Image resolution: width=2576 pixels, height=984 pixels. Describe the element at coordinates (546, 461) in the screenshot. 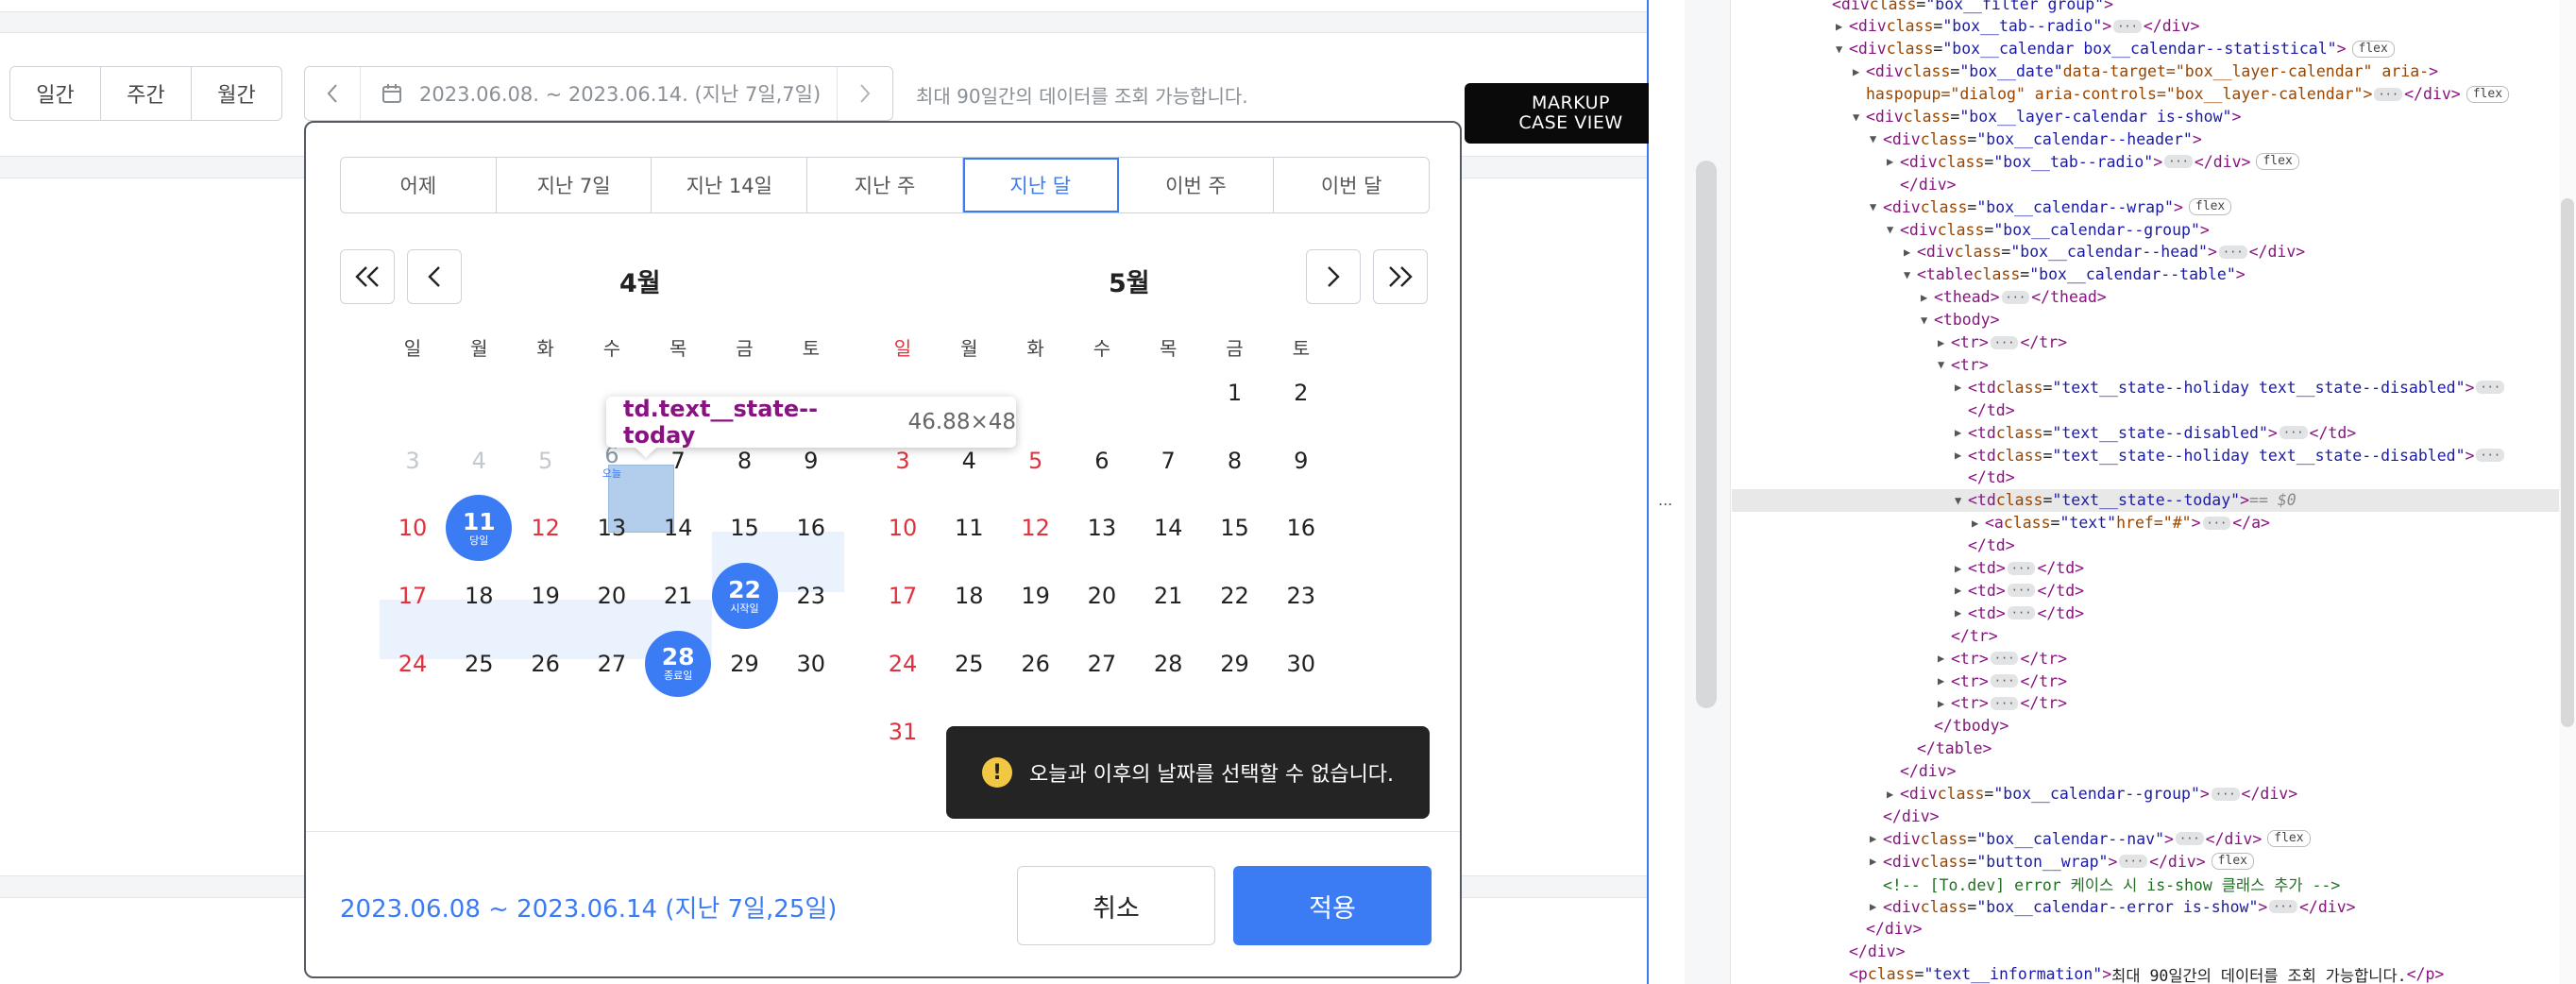

I see `calendar-day: 5` at that location.